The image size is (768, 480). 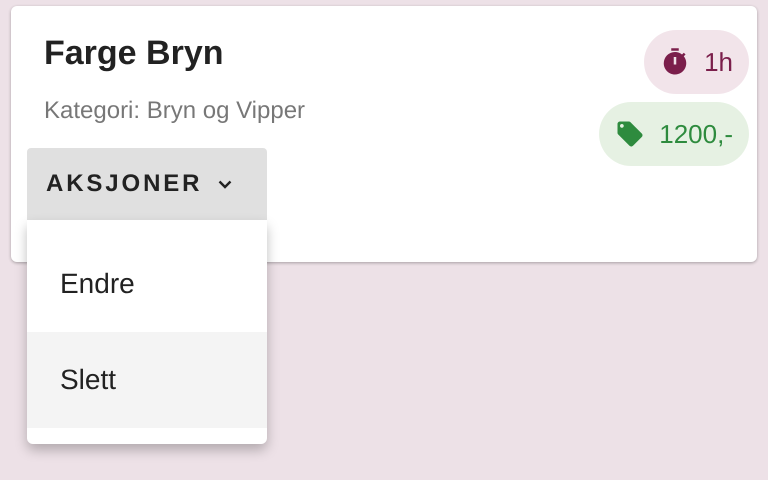 I want to click on actions-button: AKSJONER, so click(x=147, y=184).